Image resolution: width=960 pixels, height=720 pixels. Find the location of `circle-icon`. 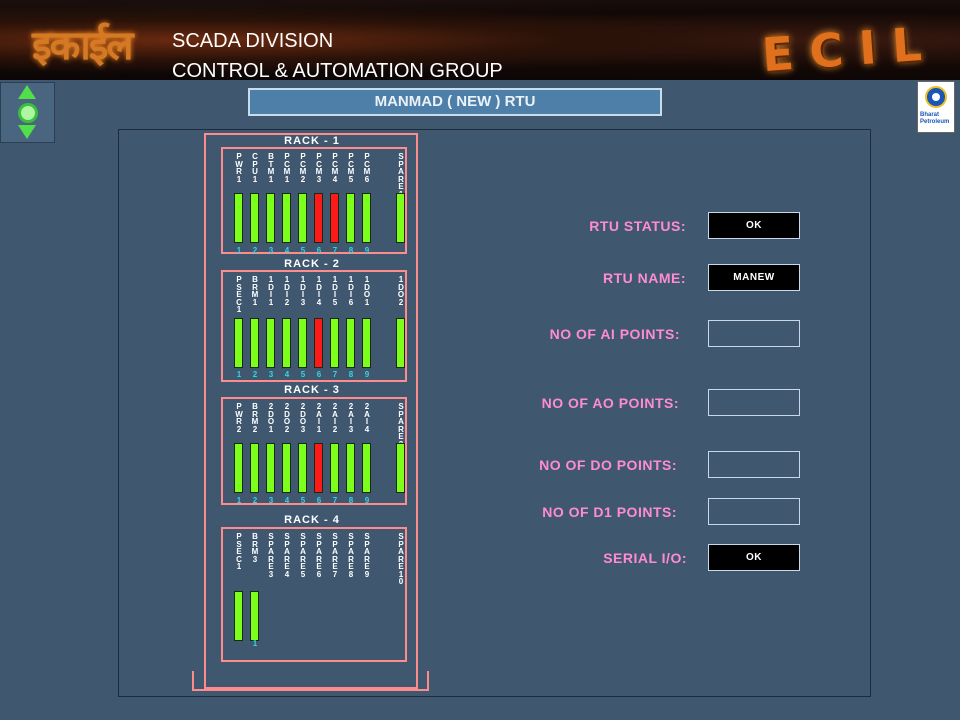

circle-icon is located at coordinates (28, 113).